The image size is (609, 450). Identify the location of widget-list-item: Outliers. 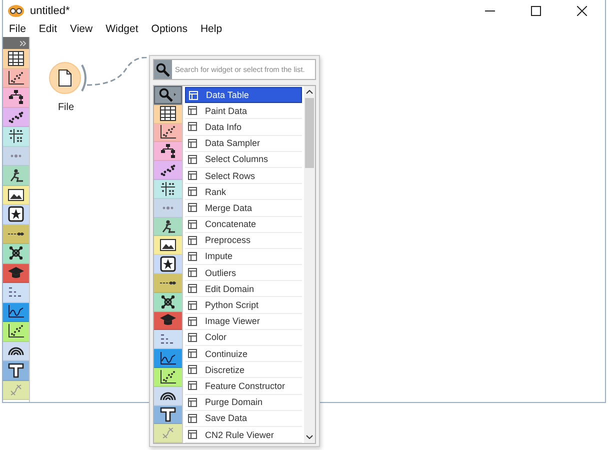
(243, 273).